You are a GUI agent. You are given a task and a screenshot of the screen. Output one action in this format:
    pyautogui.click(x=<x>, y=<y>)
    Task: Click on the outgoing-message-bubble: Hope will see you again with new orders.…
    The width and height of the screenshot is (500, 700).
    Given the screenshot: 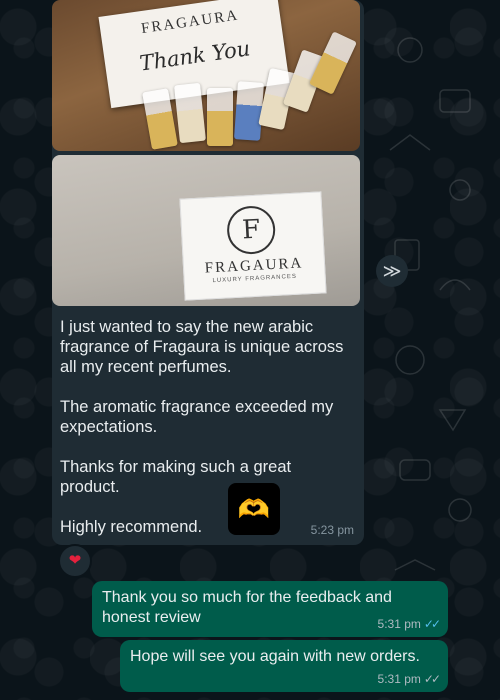 What is the action you would take?
    pyautogui.click(x=284, y=666)
    